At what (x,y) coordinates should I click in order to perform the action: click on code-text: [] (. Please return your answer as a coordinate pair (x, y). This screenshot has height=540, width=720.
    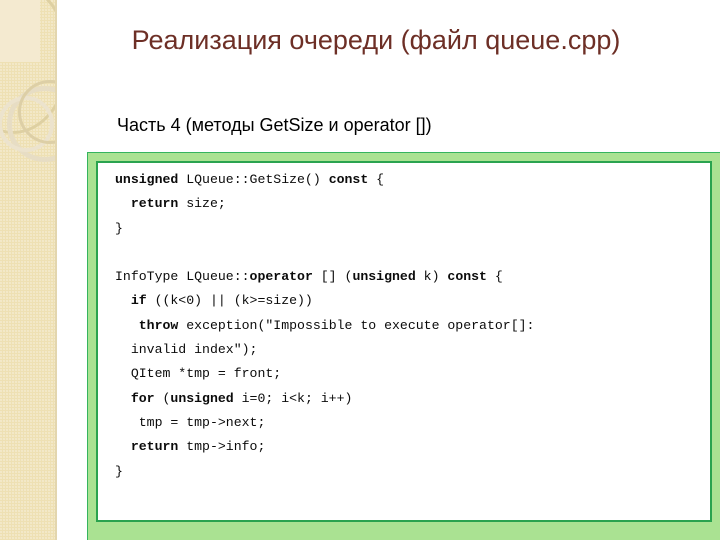
    Looking at the image, I should click on (332, 277).